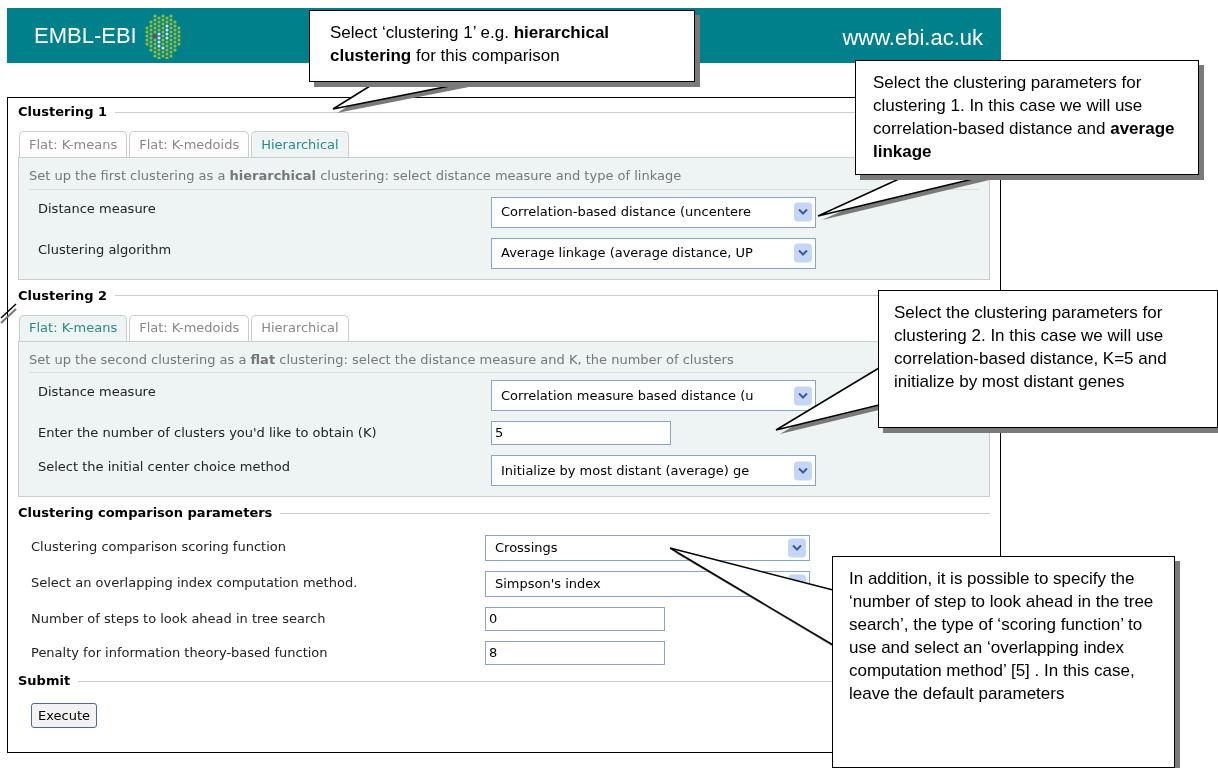  What do you see at coordinates (575, 619) in the screenshot?
I see `input-field: 0` at bounding box center [575, 619].